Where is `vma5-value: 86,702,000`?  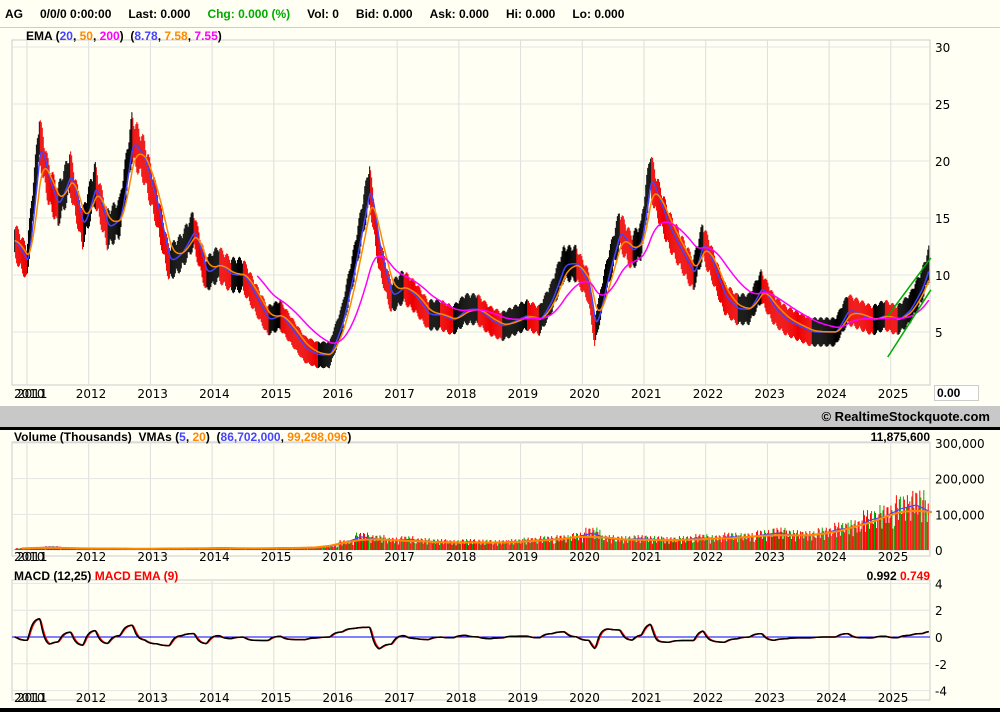
vma5-value: 86,702,000 is located at coordinates (250, 437).